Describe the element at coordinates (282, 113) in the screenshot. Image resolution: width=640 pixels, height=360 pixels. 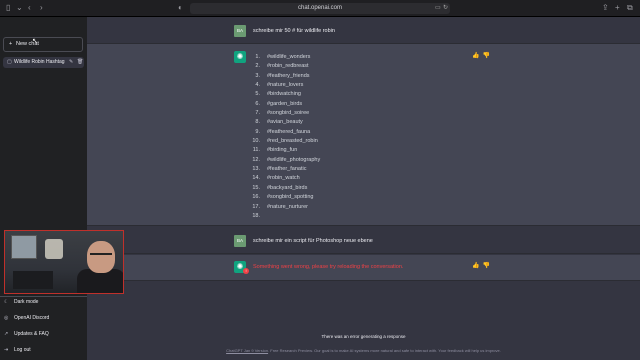
I see `list-item: 7. #songbird_soiree` at that location.